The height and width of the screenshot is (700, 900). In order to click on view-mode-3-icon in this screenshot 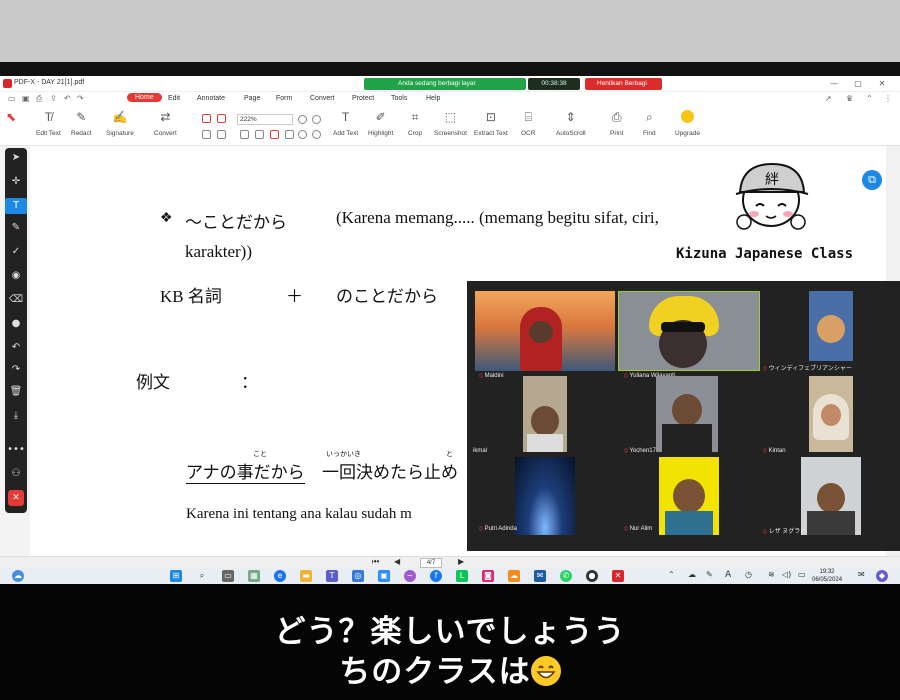, I will do `click(206, 134)`.